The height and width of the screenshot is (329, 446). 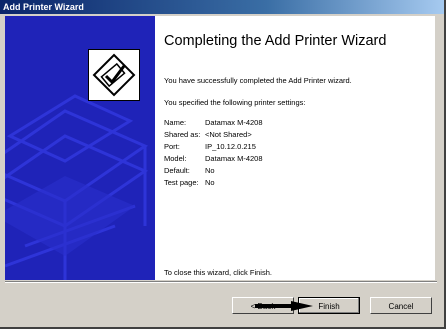 What do you see at coordinates (175, 122) in the screenshot?
I see `setting-label: Name:` at bounding box center [175, 122].